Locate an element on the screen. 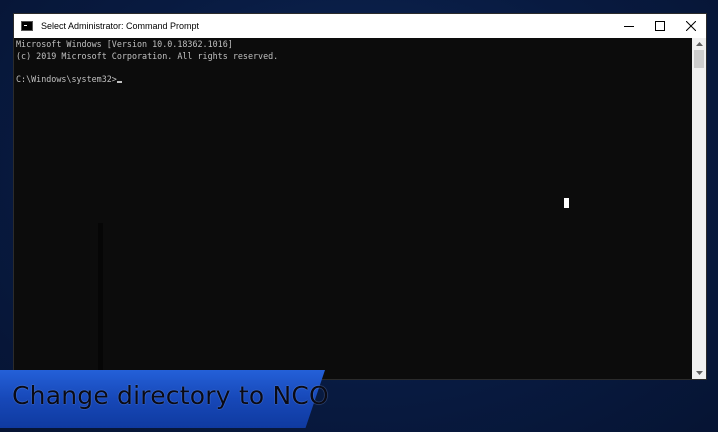 The width and height of the screenshot is (718, 432). minimize-icon is located at coordinates (628, 26).